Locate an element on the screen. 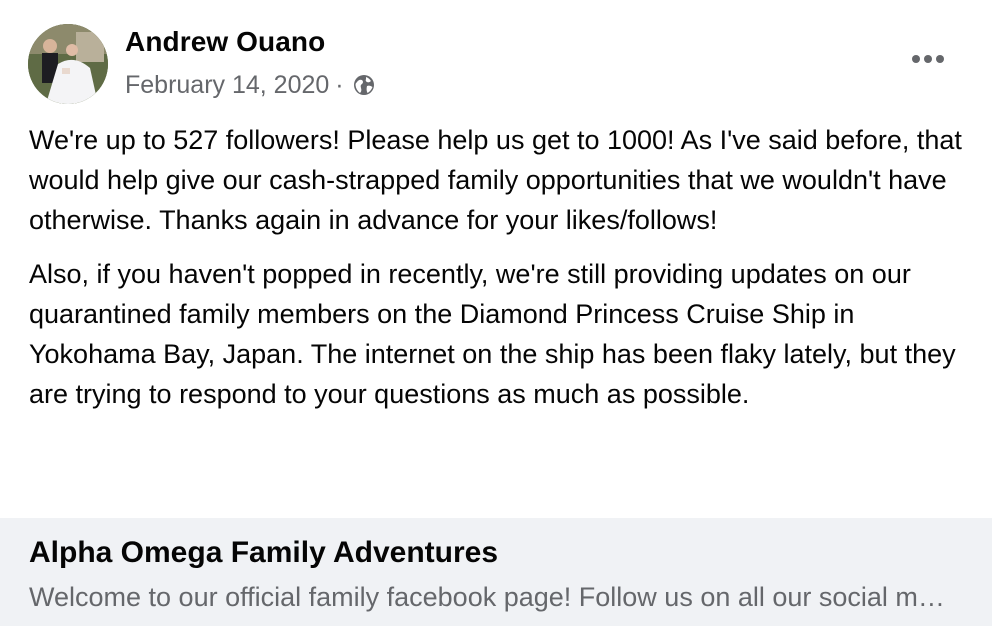 This screenshot has height=626, width=992. globe-icon is located at coordinates (364, 85).